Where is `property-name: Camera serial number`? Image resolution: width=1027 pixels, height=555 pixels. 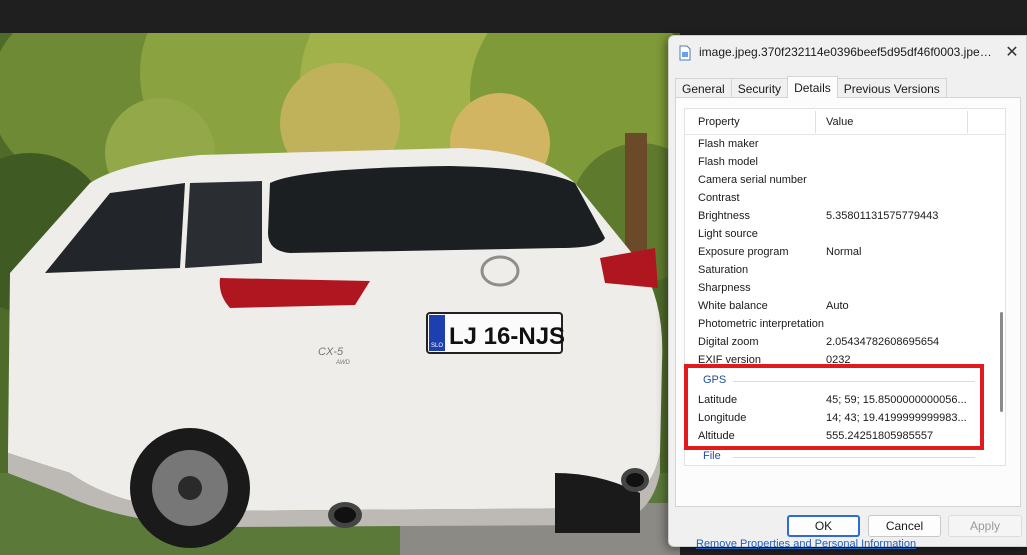
property-name: Camera serial number is located at coordinates (752, 180).